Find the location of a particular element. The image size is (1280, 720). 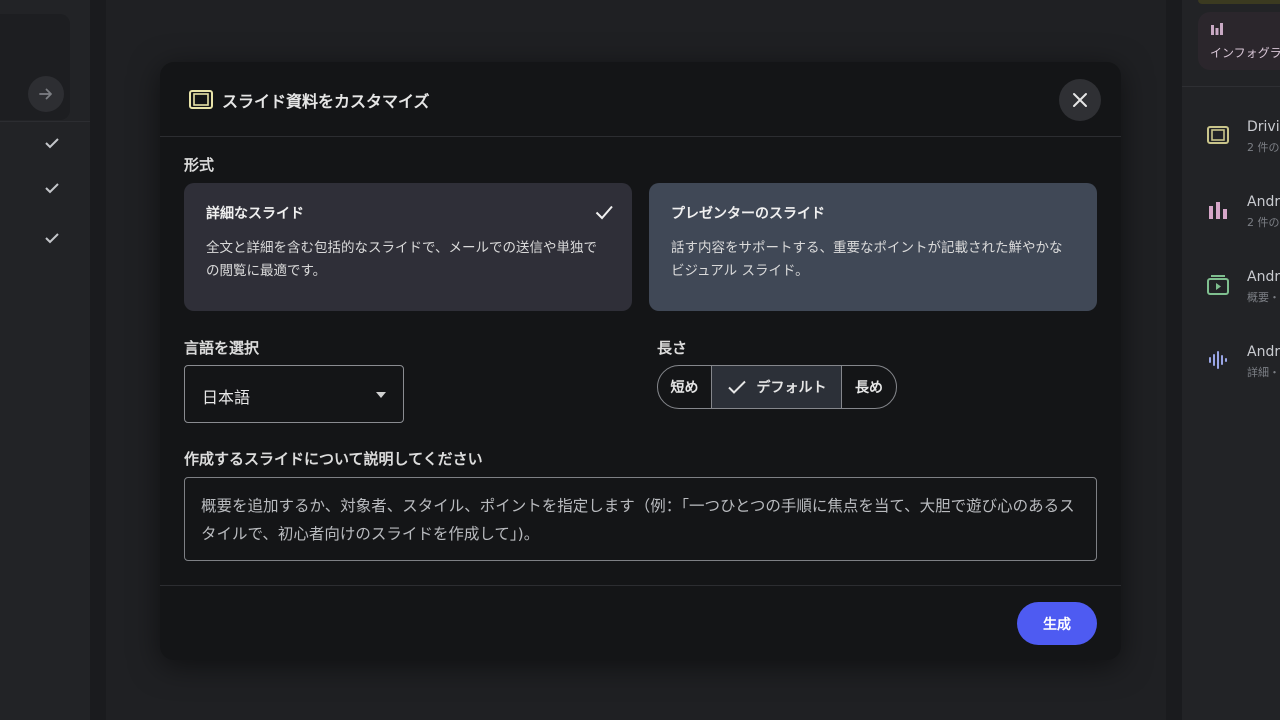

length-option-short: 短め is located at coordinates (685, 387).